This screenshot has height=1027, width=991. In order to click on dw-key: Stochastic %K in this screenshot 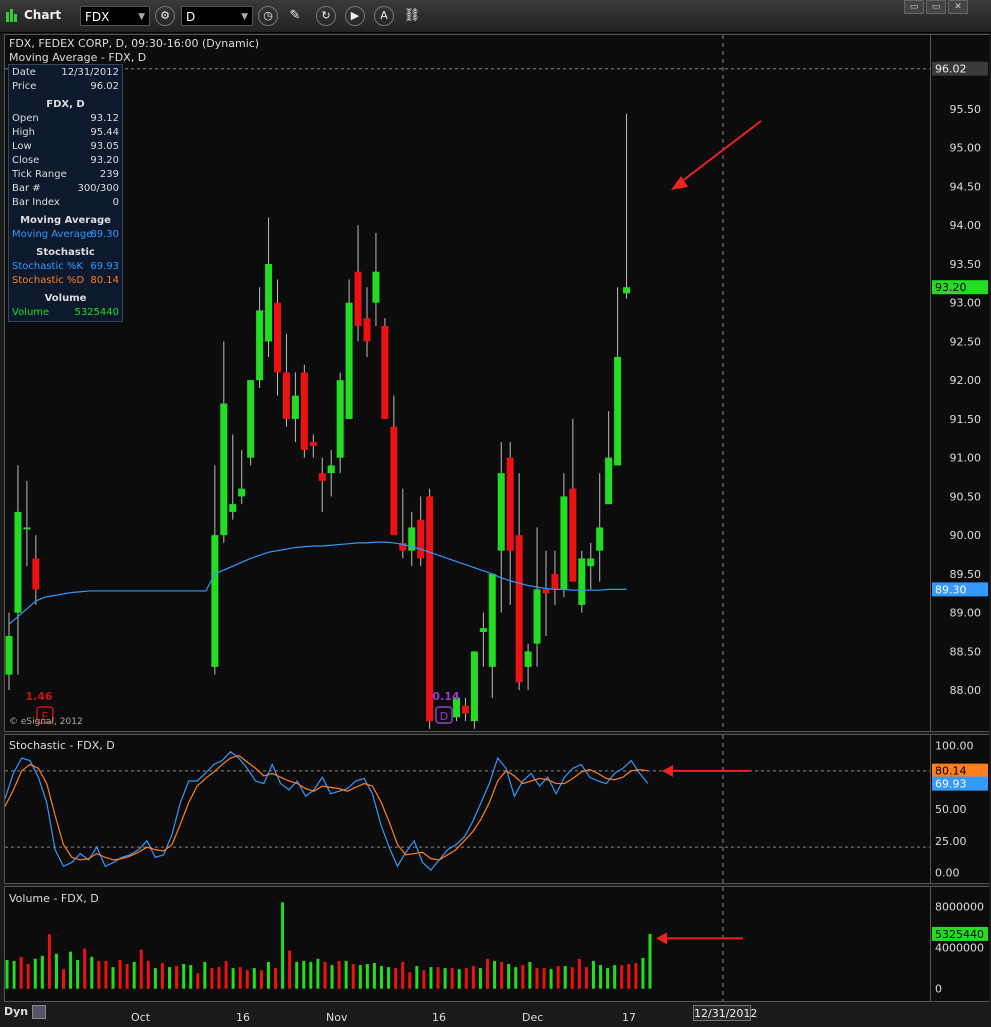, I will do `click(47, 266)`.